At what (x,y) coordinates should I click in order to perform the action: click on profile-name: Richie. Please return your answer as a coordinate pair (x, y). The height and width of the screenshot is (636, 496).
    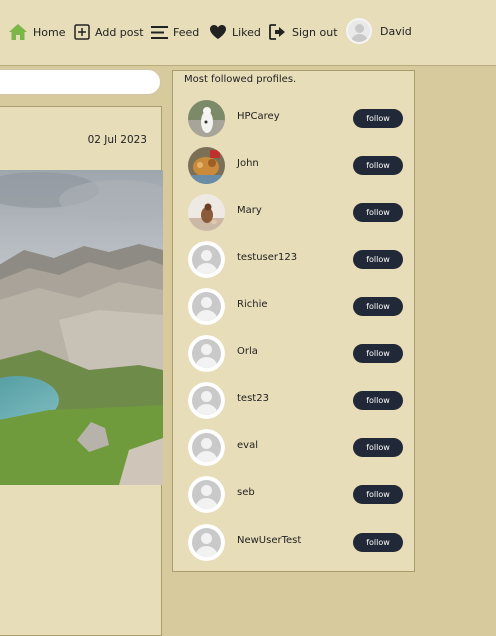
    Looking at the image, I should click on (252, 304).